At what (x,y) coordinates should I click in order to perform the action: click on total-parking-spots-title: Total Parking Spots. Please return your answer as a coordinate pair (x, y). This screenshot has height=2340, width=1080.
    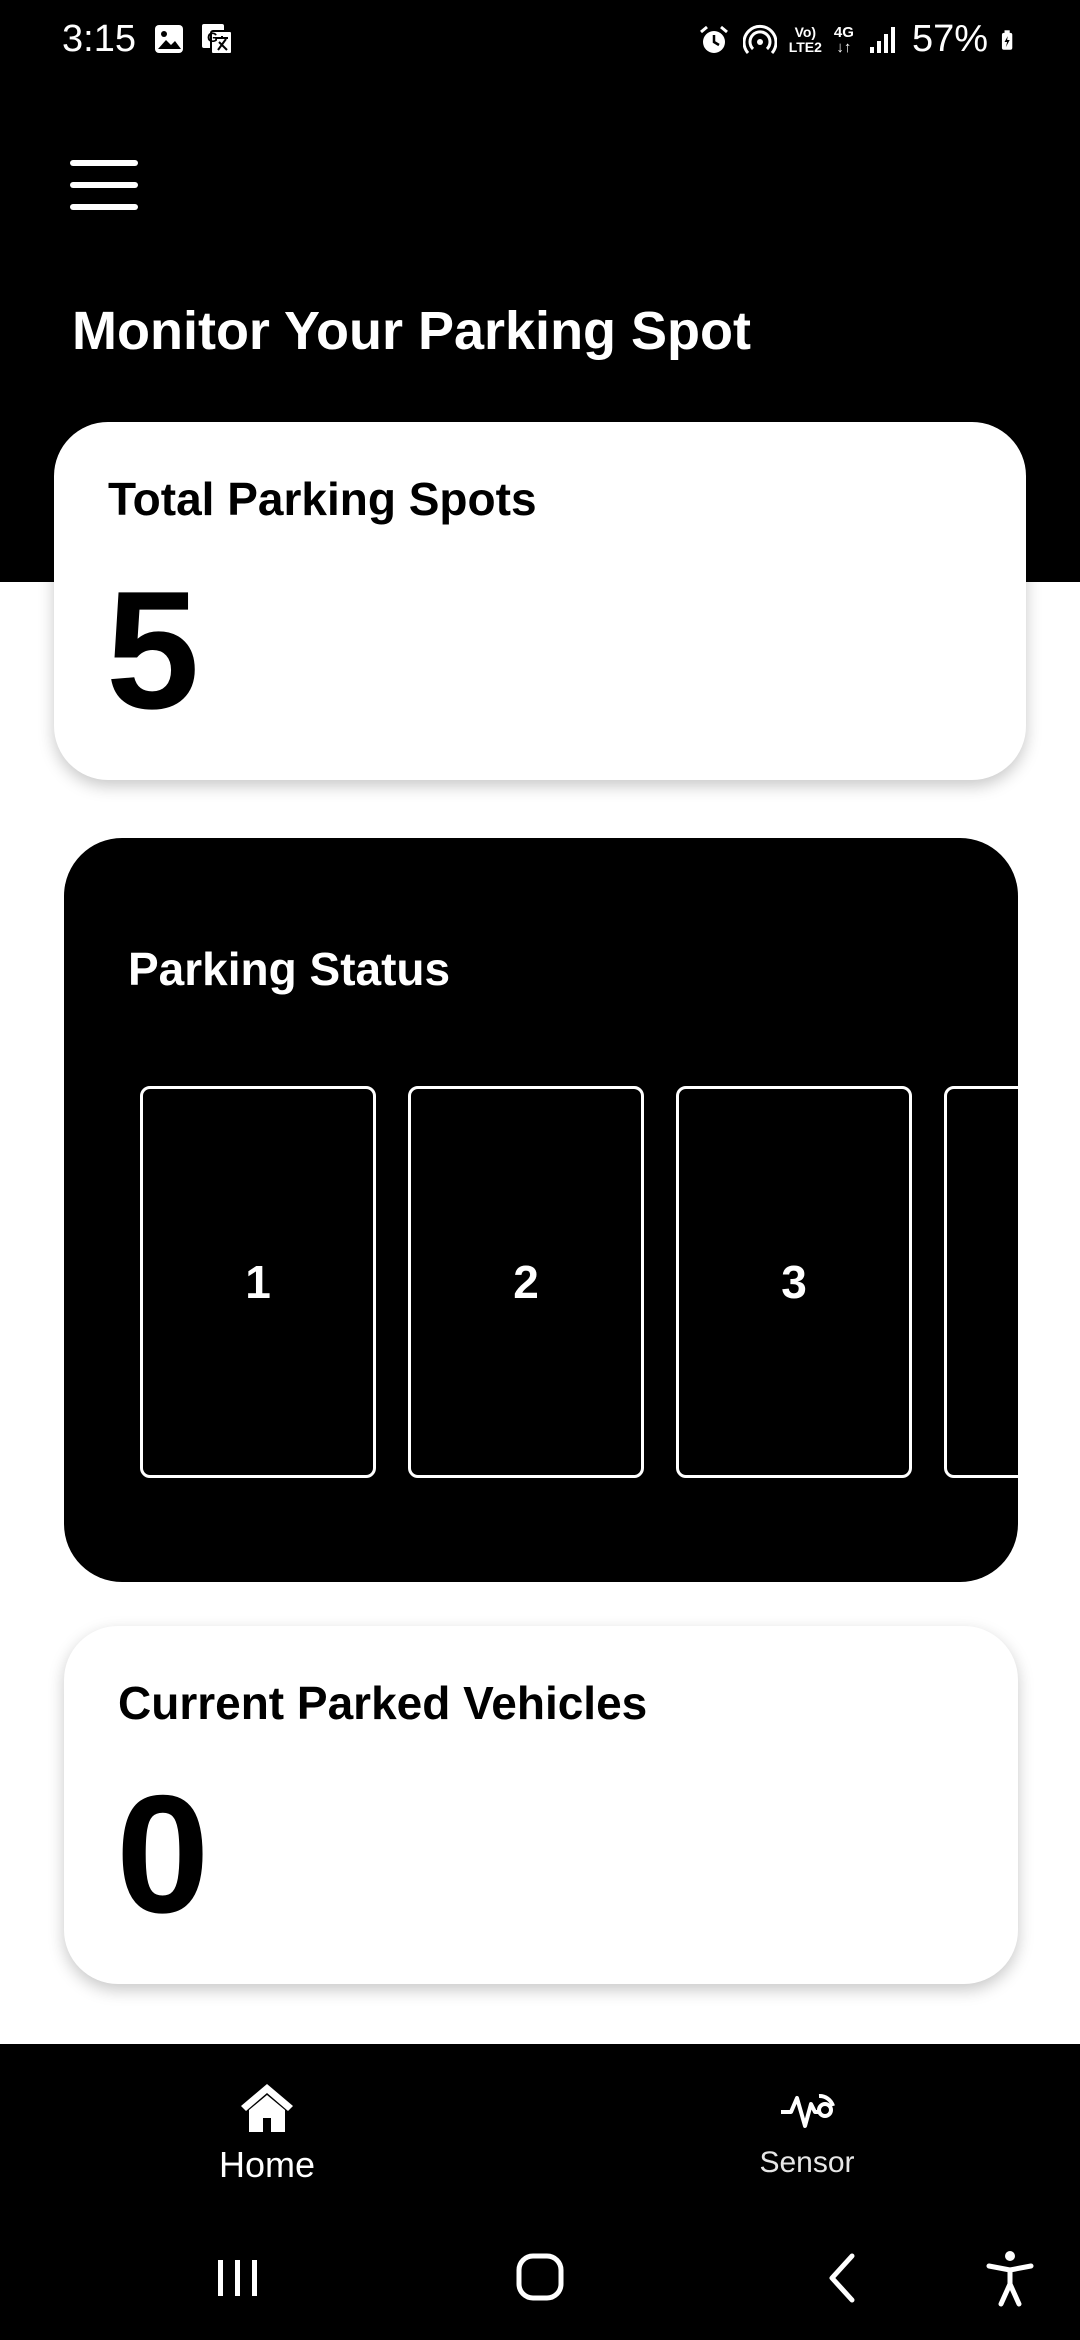
    Looking at the image, I should click on (322, 499).